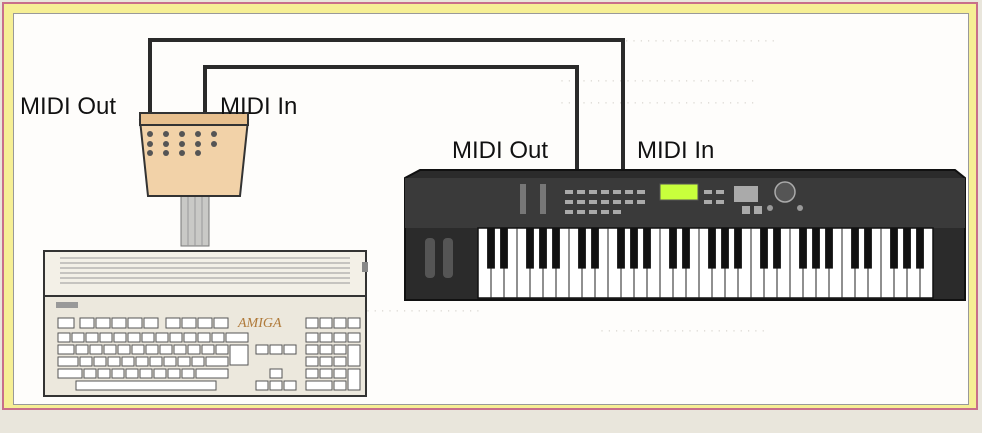 This screenshot has width=982, height=433. I want to click on serial-ribbon-cable, so click(195, 221).